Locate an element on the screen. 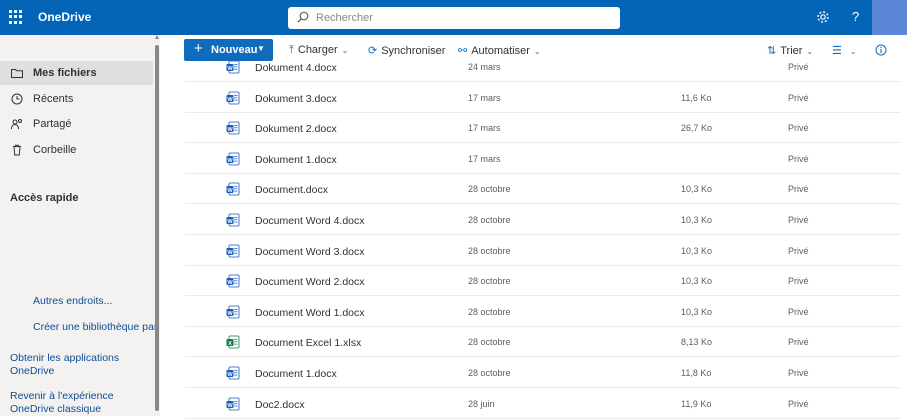  file-size: 11,6 Ko is located at coordinates (696, 97).